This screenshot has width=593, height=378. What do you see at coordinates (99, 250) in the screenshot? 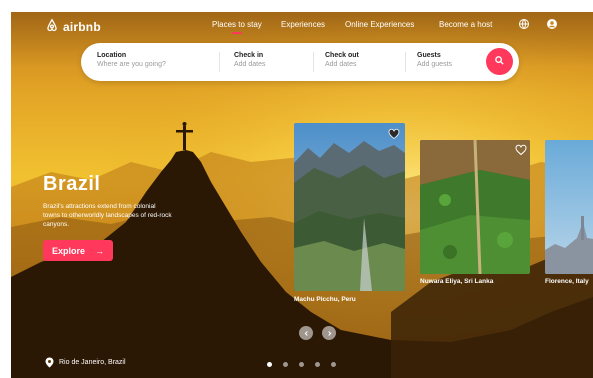
I see `arrow-right-icon: →` at bounding box center [99, 250].